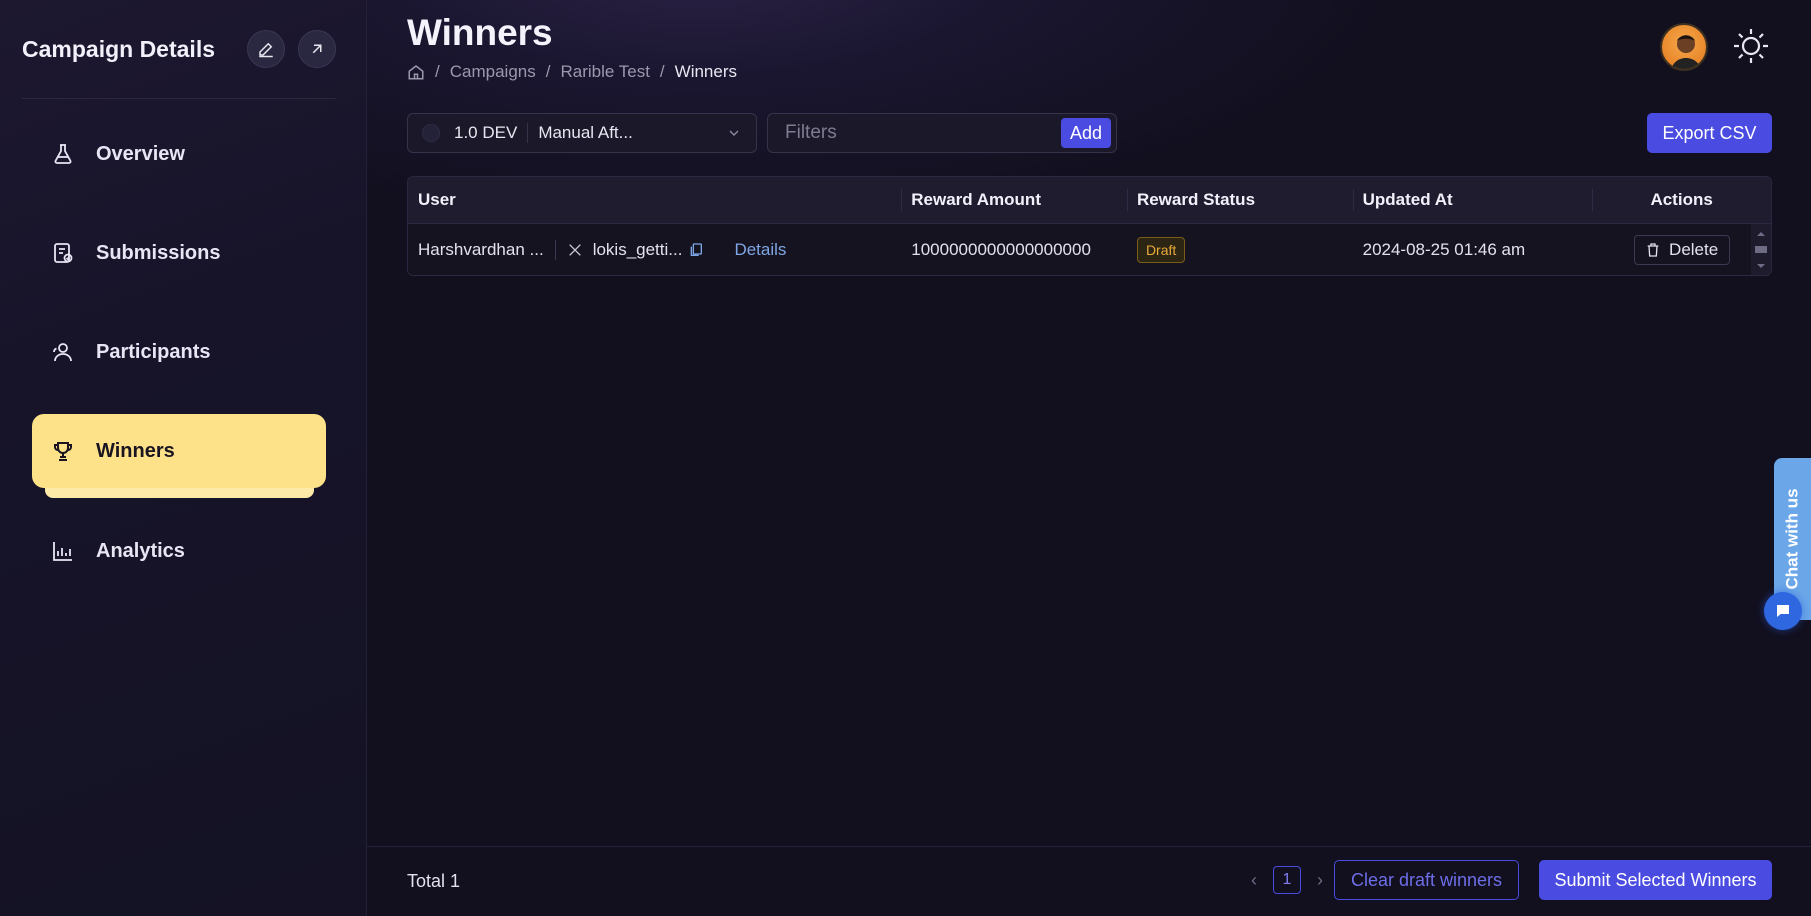  What do you see at coordinates (1681, 200) in the screenshot?
I see `column-header-actions: Actions` at bounding box center [1681, 200].